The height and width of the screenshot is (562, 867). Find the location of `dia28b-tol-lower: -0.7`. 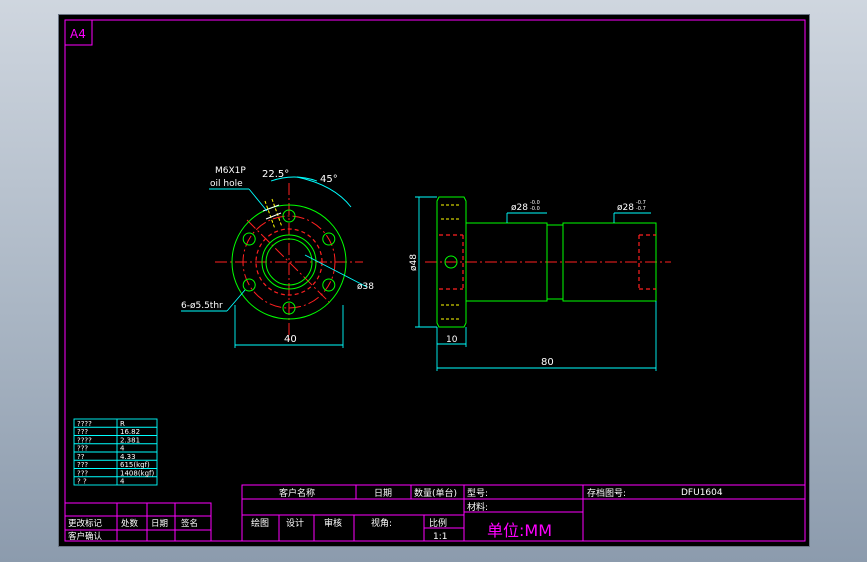

dia28b-tol-lower: -0.7 is located at coordinates (641, 209).